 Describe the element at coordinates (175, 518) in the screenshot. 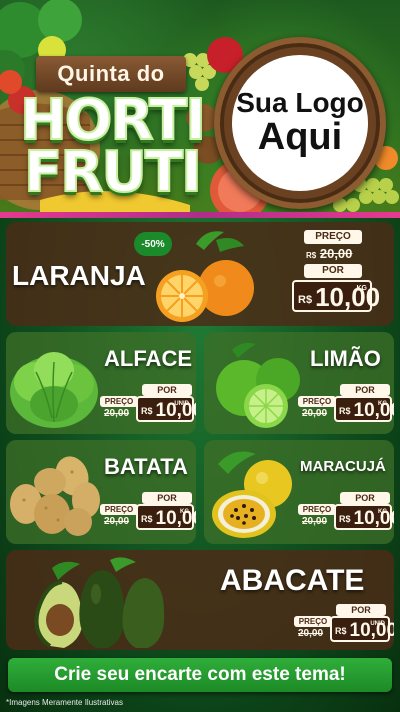

I see `new-price-value-batata: 10,00` at that location.